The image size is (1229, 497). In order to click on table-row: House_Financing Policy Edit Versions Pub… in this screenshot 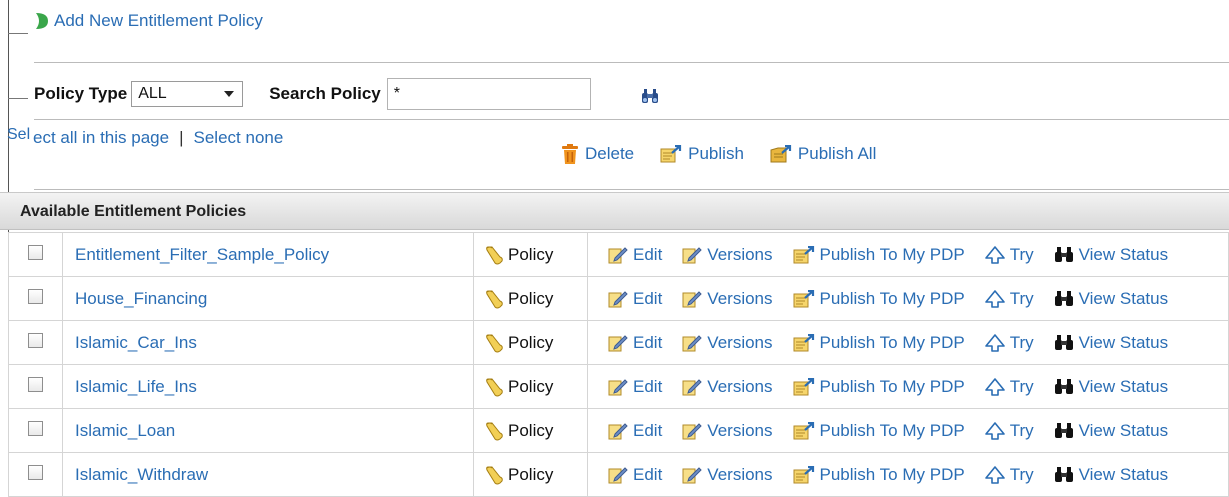, I will do `click(618, 298)`.